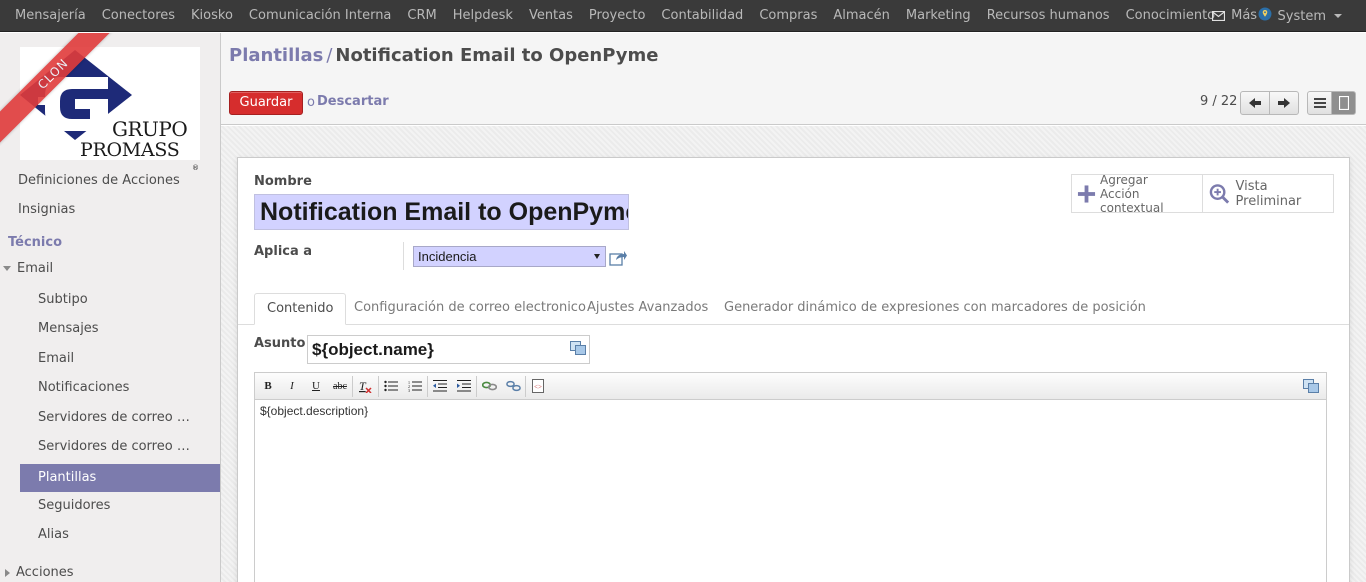 Image resolution: width=1366 pixels, height=582 pixels. What do you see at coordinates (597, 256) in the screenshot?
I see `select-arrow-icon` at bounding box center [597, 256].